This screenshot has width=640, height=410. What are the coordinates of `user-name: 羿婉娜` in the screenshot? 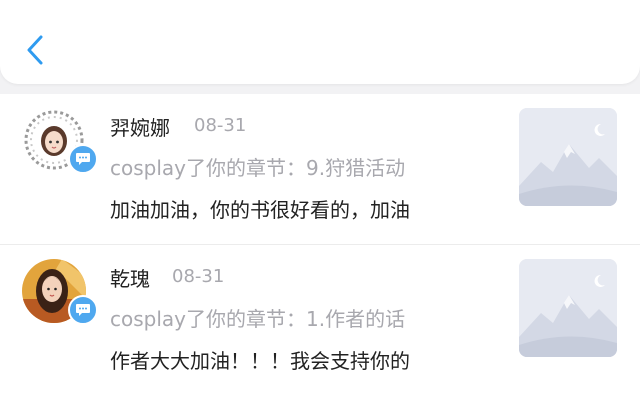 It's located at (140, 126).